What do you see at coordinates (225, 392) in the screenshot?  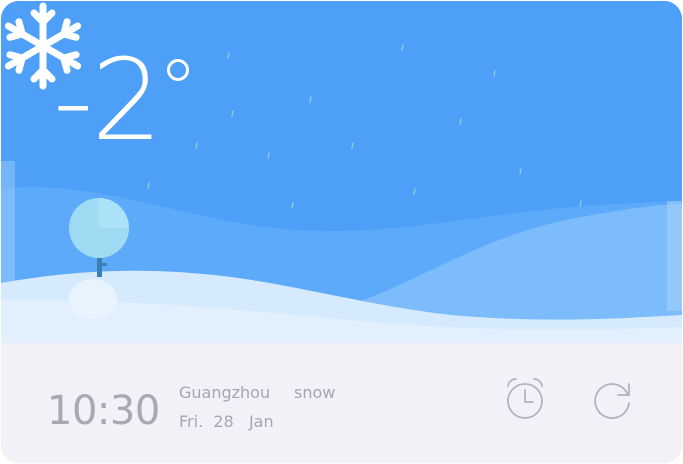 I see `city-label: Guangzhou` at bounding box center [225, 392].